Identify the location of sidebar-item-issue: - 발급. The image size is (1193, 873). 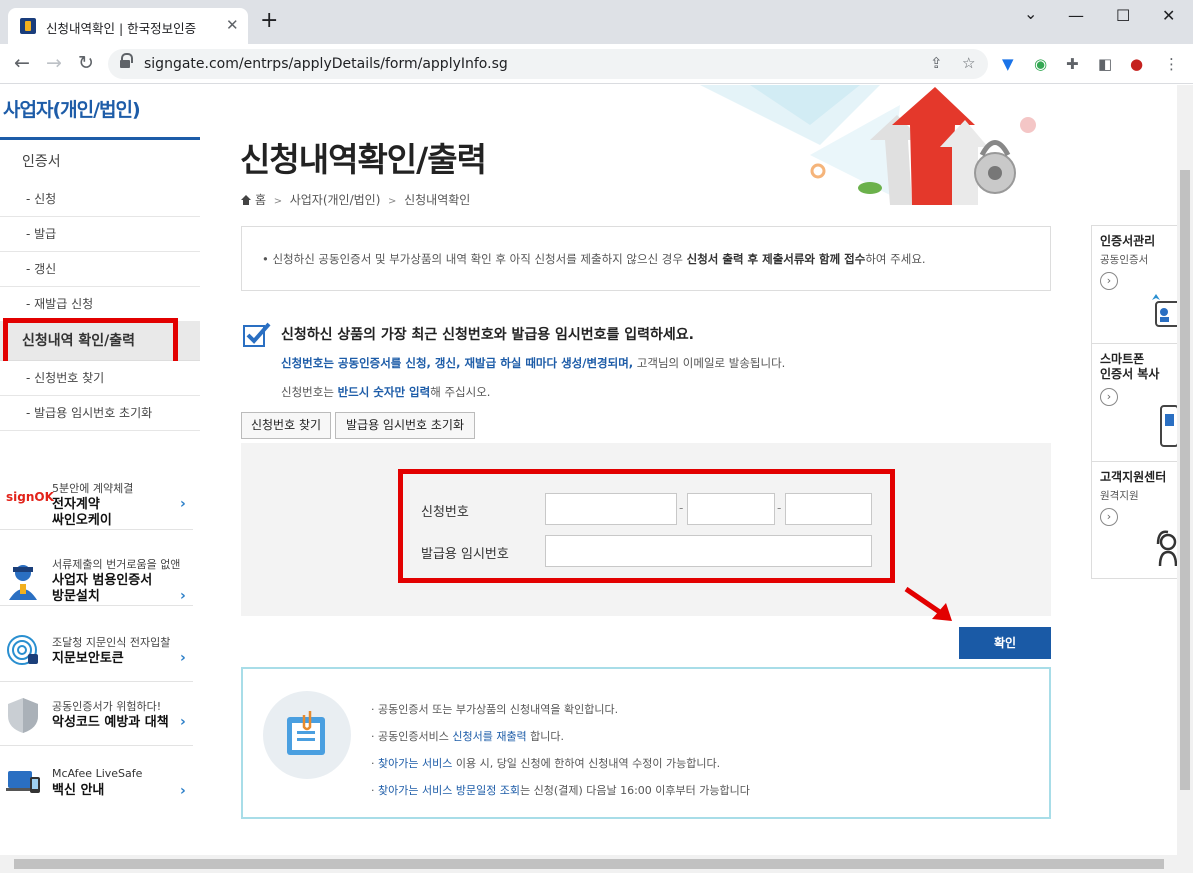
(100, 234).